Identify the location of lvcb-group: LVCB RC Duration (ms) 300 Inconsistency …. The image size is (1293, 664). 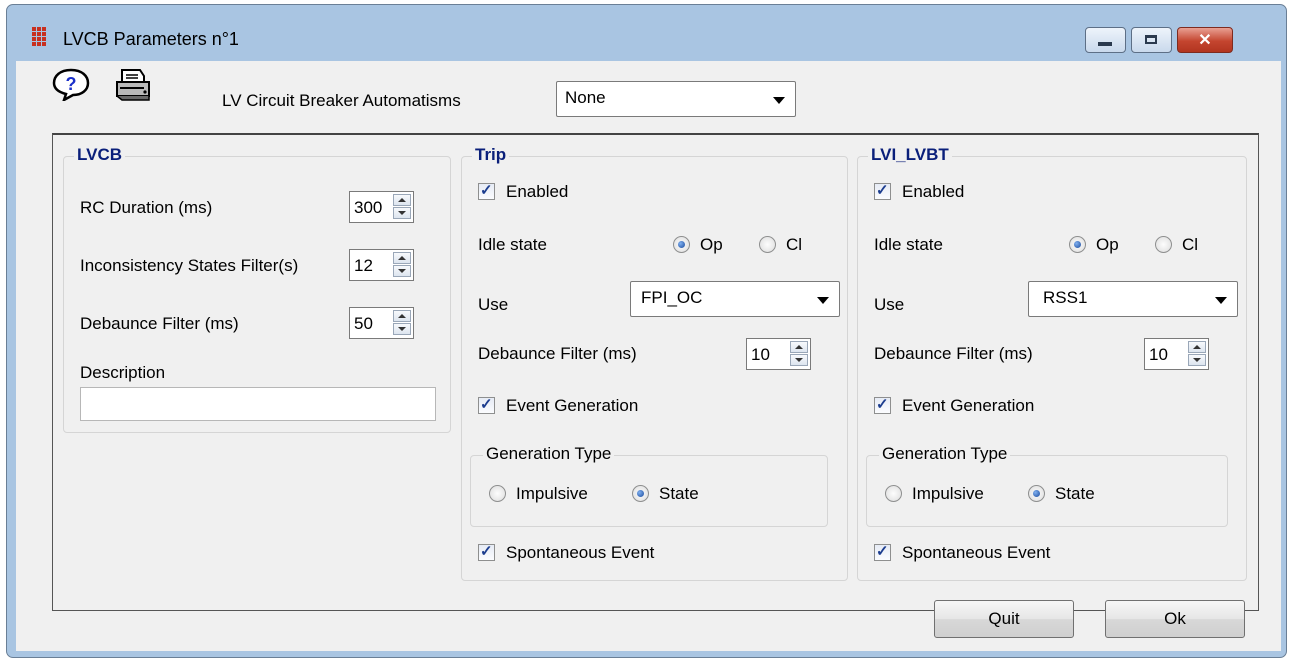
(257, 289).